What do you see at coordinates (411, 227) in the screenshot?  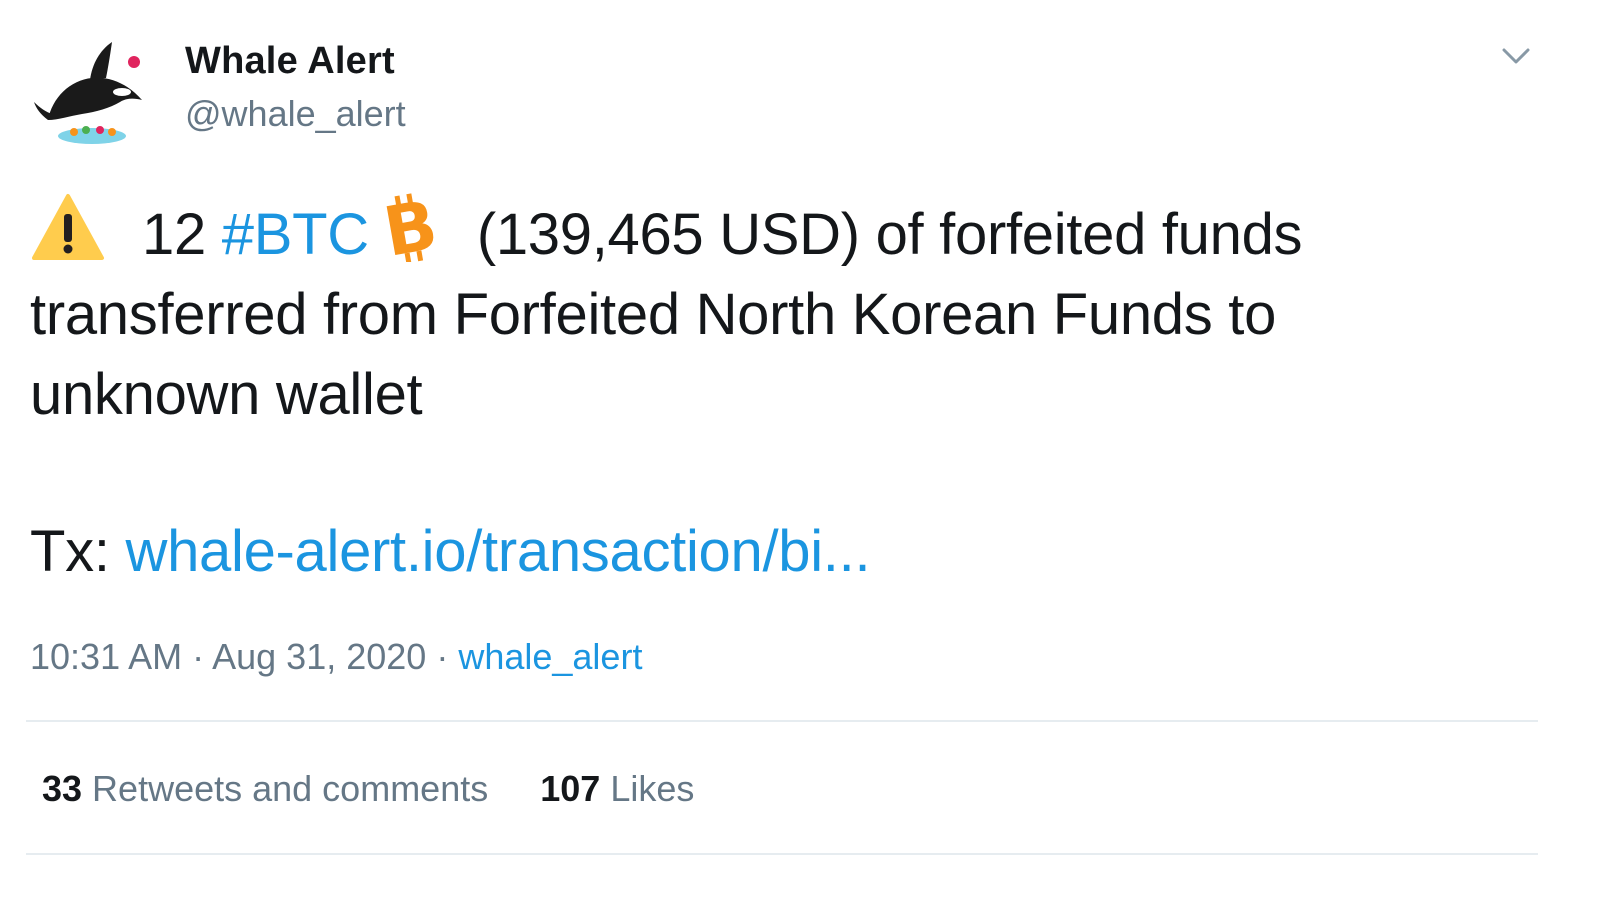 I see `bitcoin-icon: B` at bounding box center [411, 227].